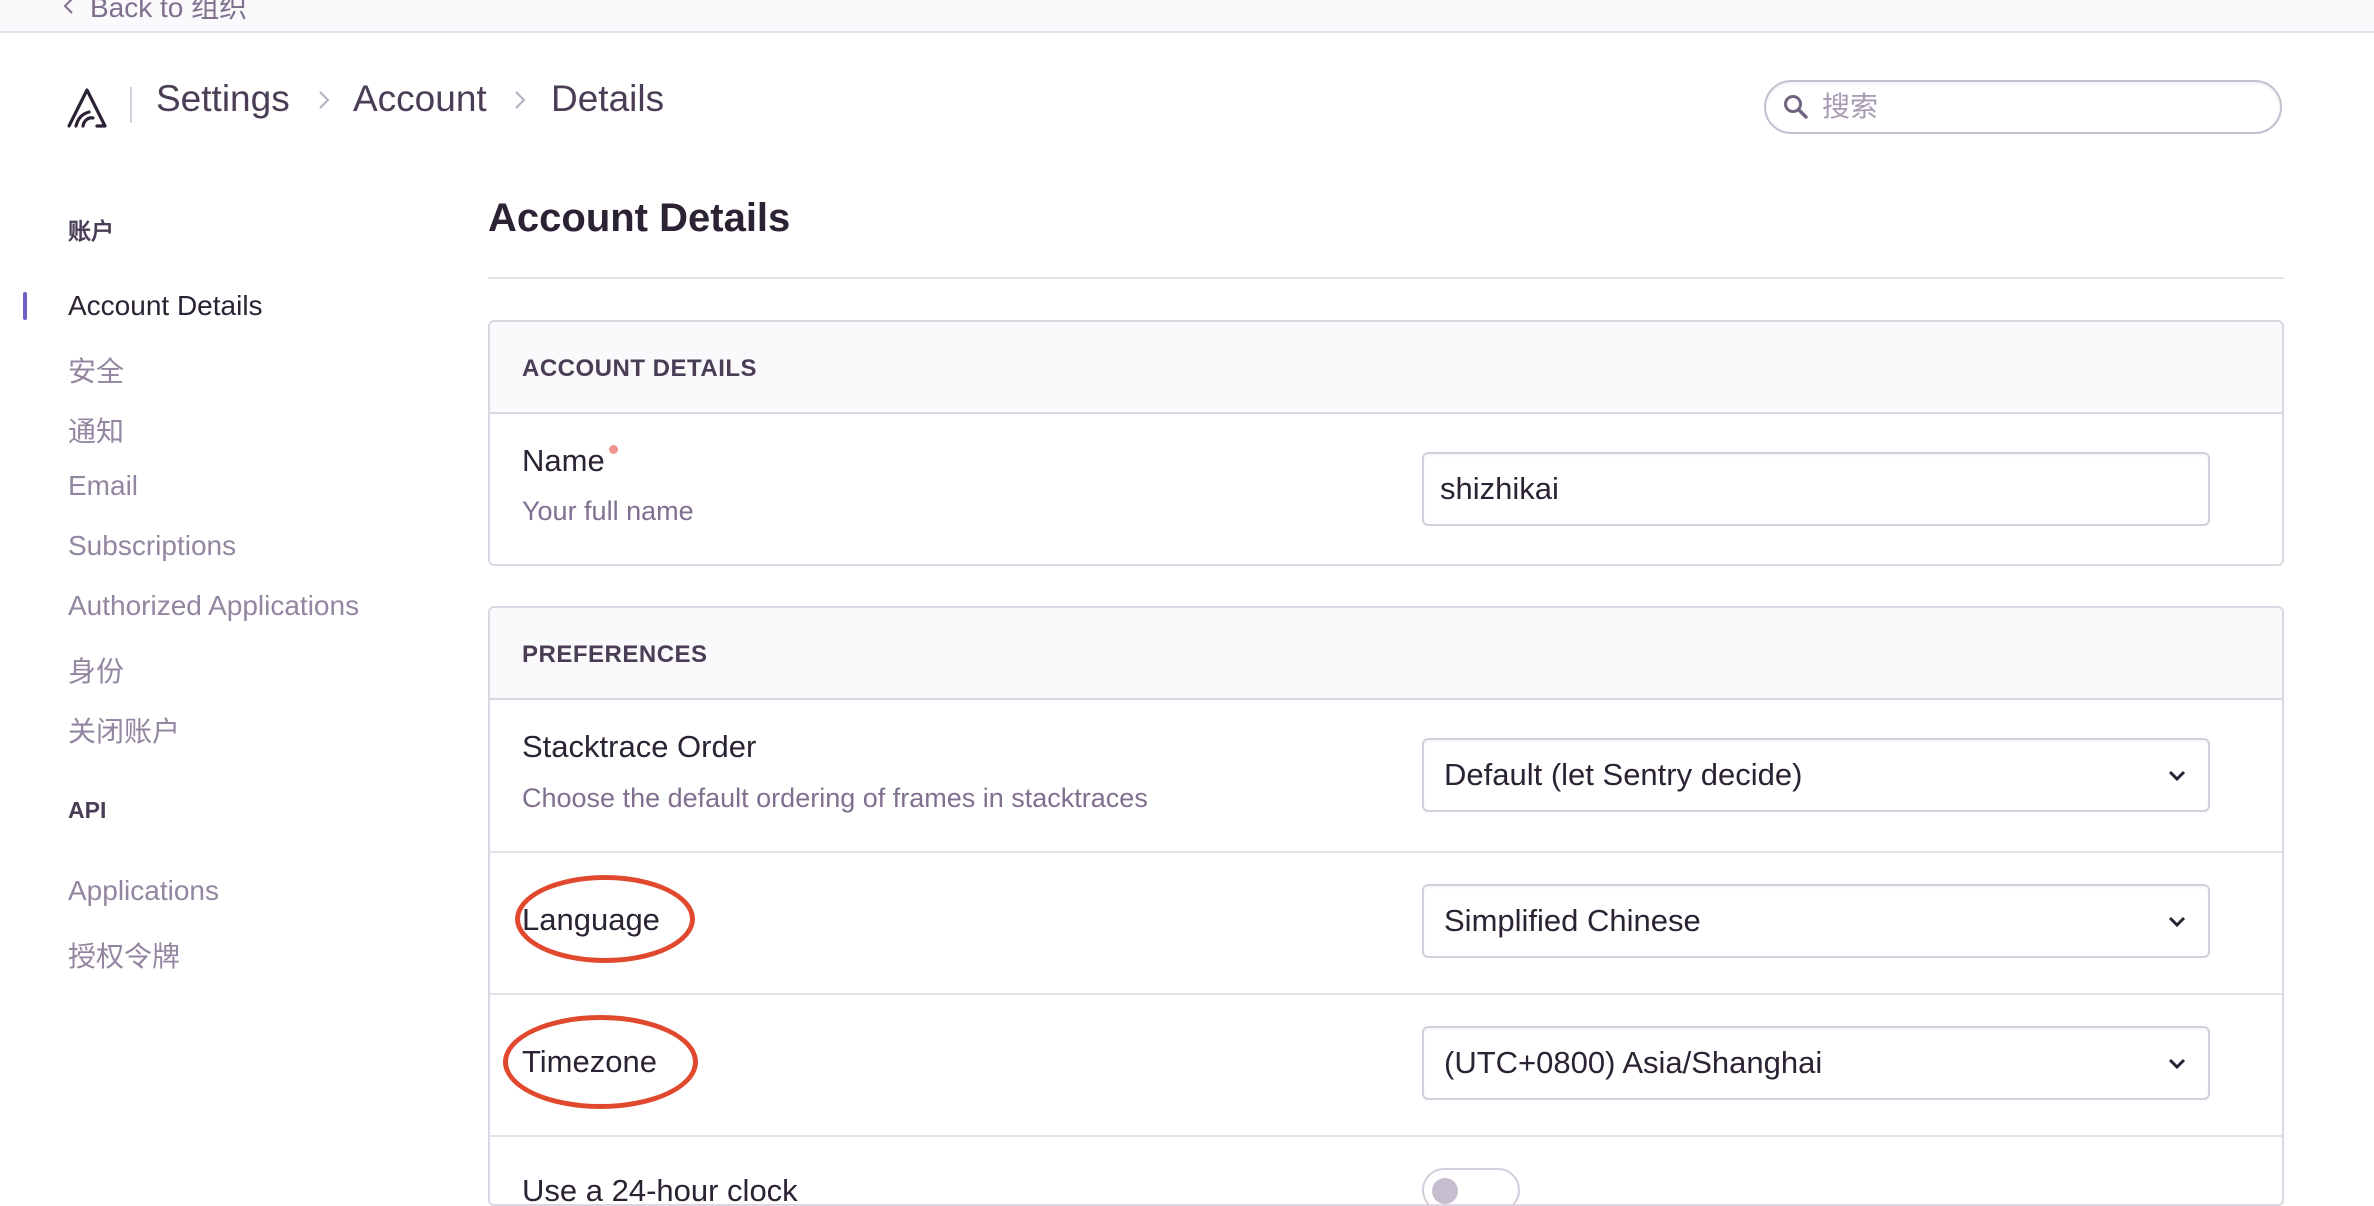 The width and height of the screenshot is (2374, 1206). I want to click on preferences-header: PREFERENCES, so click(615, 654).